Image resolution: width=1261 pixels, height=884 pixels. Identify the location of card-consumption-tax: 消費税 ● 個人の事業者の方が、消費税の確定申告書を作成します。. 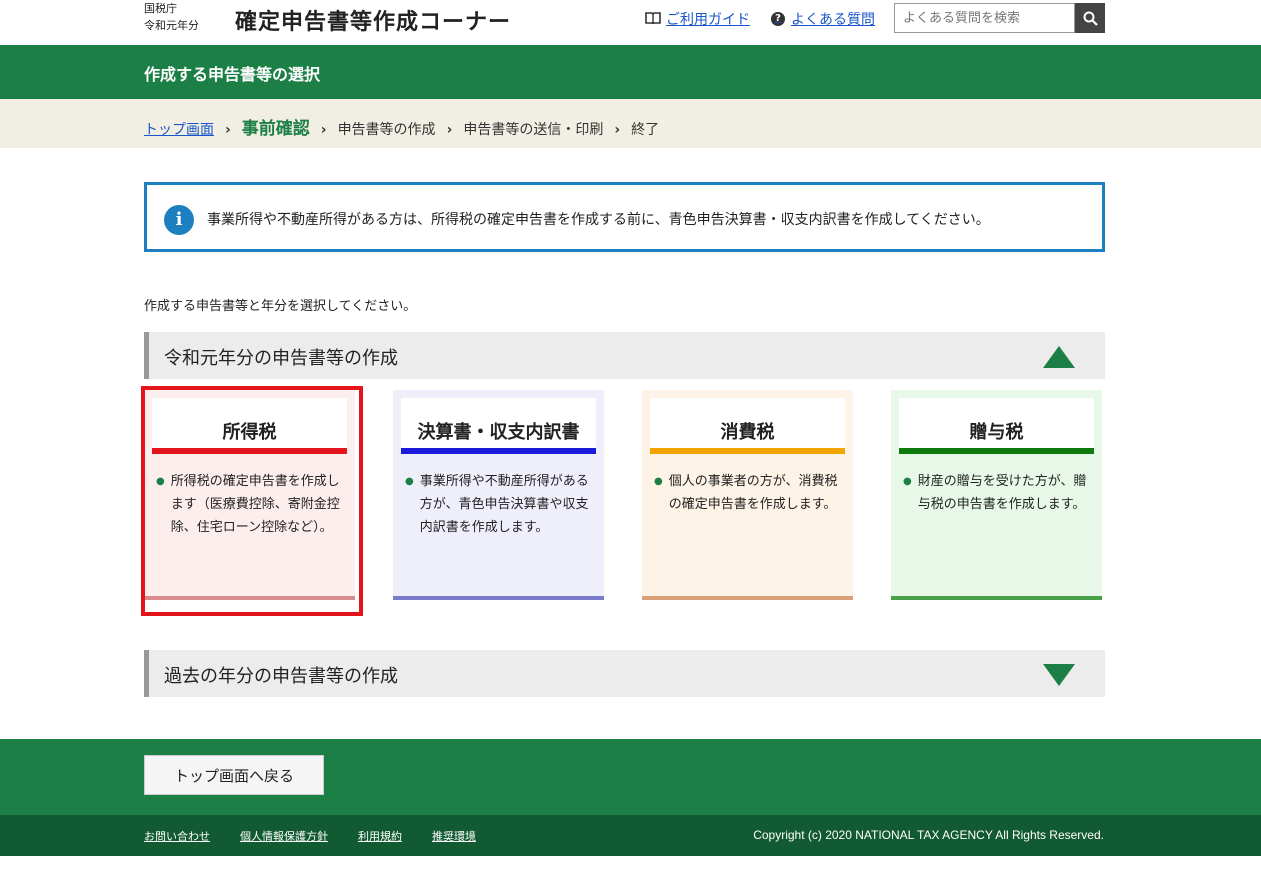
(747, 495).